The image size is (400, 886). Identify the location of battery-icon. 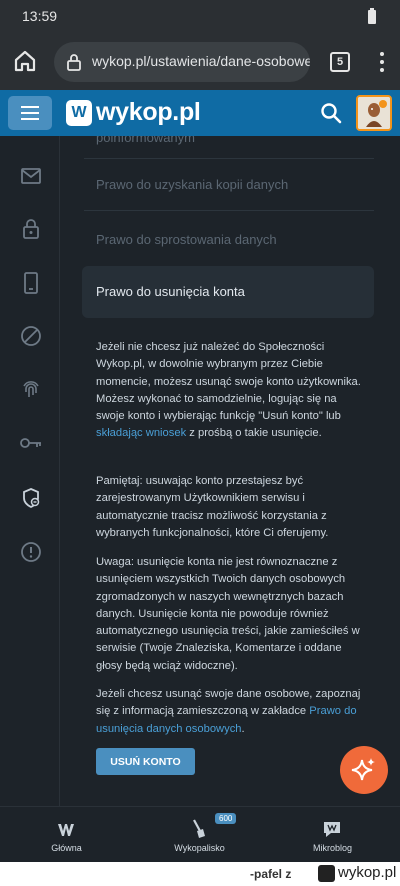
(372, 16).